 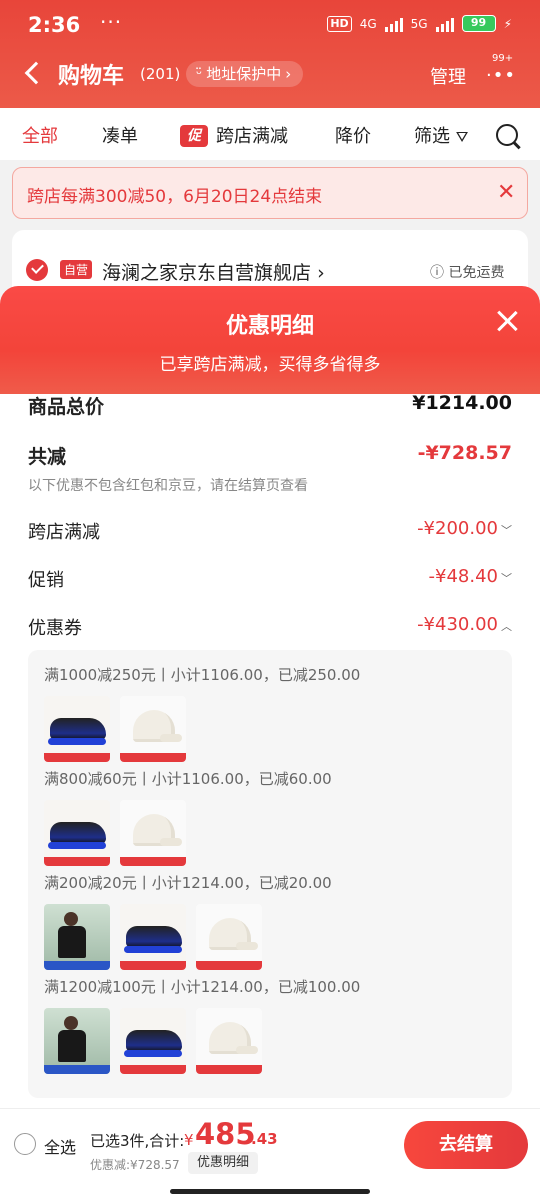 I want to click on status-time: 2:36, so click(x=54, y=25).